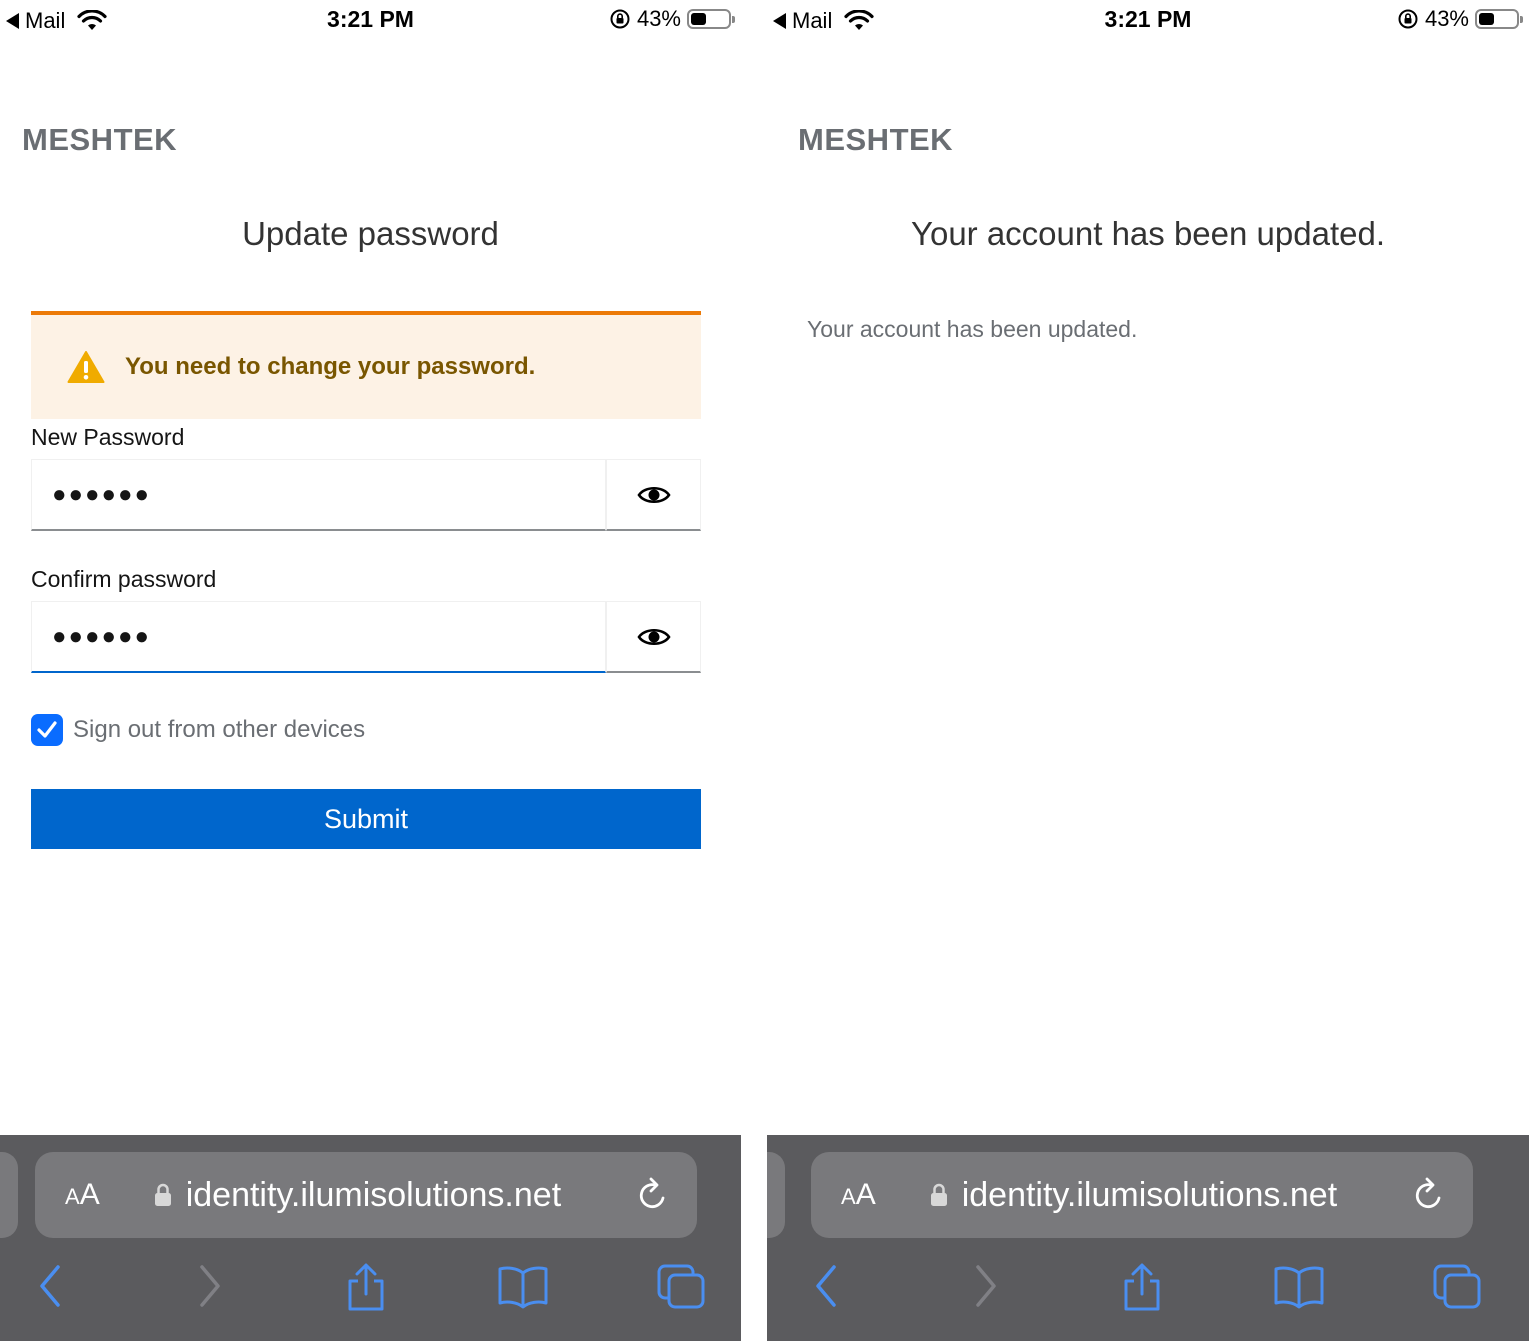 The image size is (1529, 1341). Describe the element at coordinates (219, 730) in the screenshot. I see `signout-label: Sign out from other devices` at that location.